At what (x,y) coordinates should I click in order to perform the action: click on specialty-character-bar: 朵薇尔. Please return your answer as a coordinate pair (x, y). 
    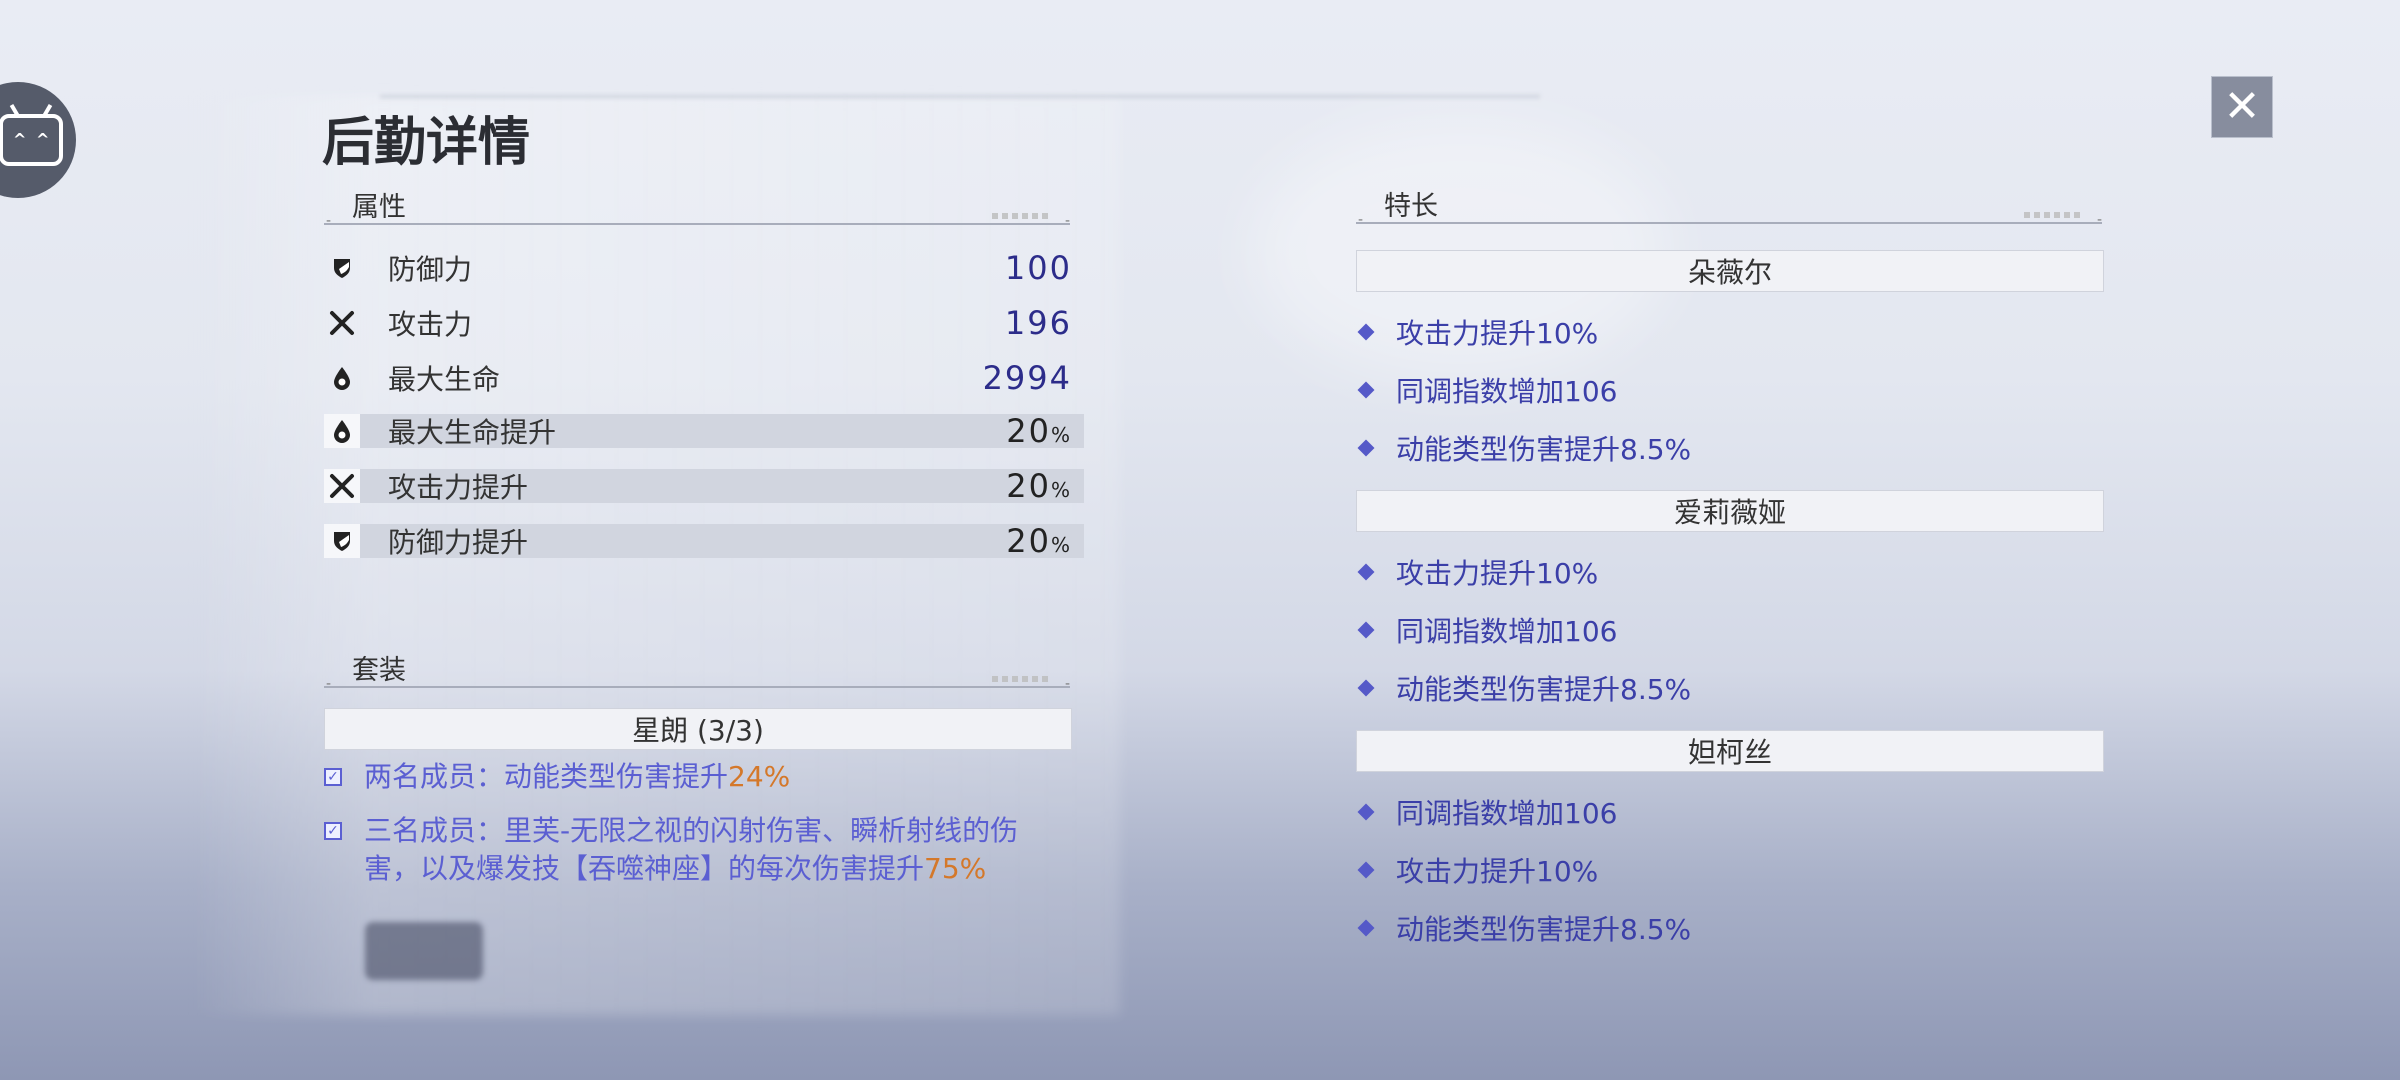
    Looking at the image, I should click on (1730, 271).